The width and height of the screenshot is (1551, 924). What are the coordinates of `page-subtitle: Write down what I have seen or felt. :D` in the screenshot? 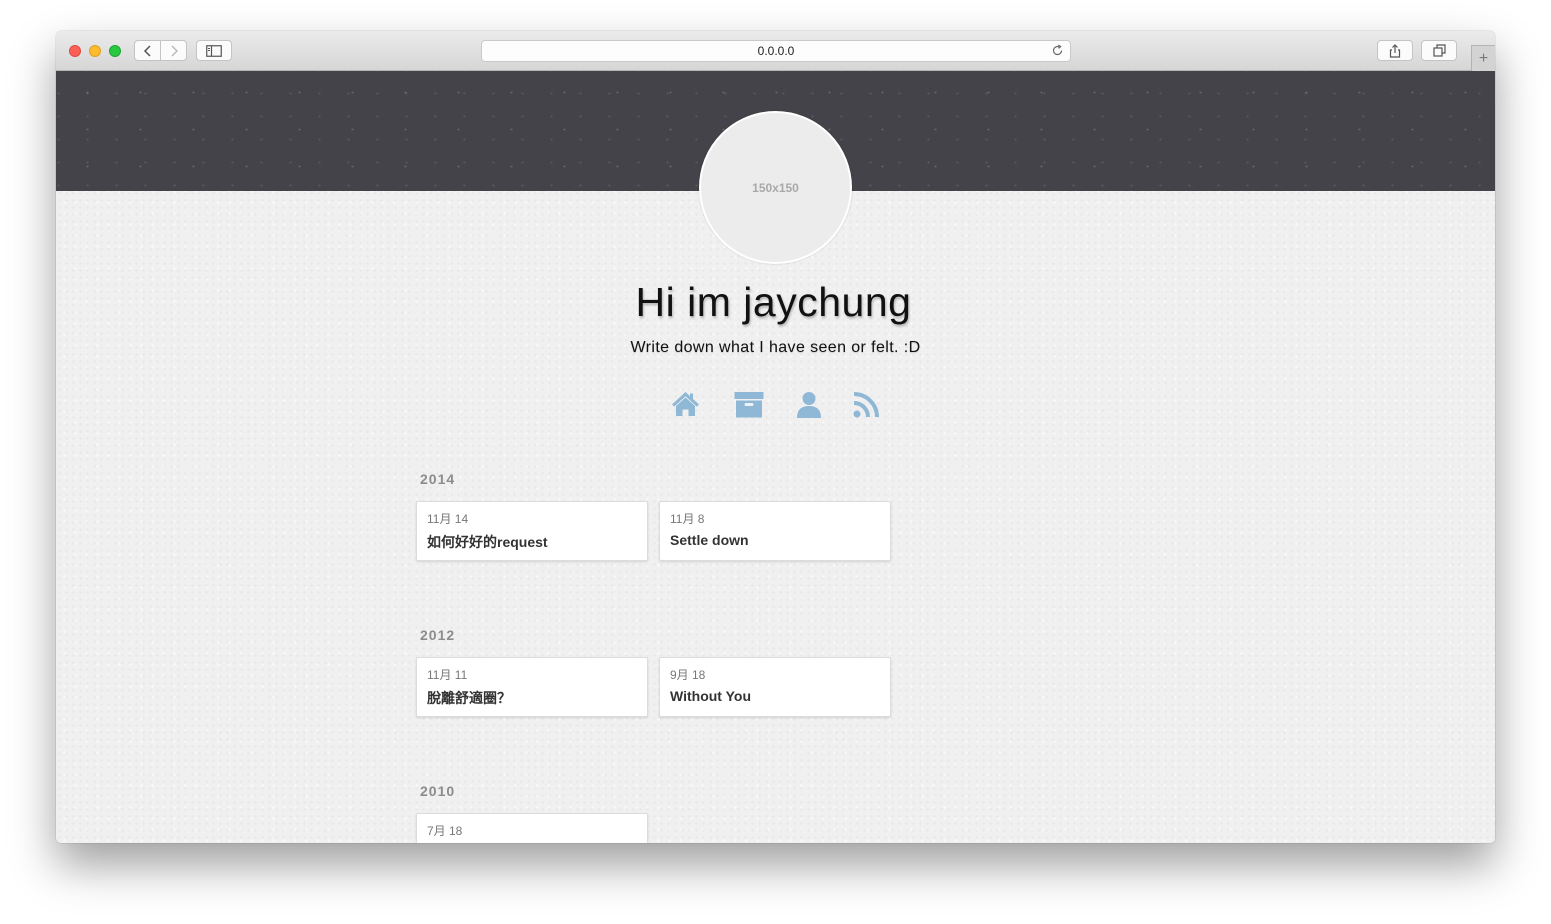 It's located at (775, 347).